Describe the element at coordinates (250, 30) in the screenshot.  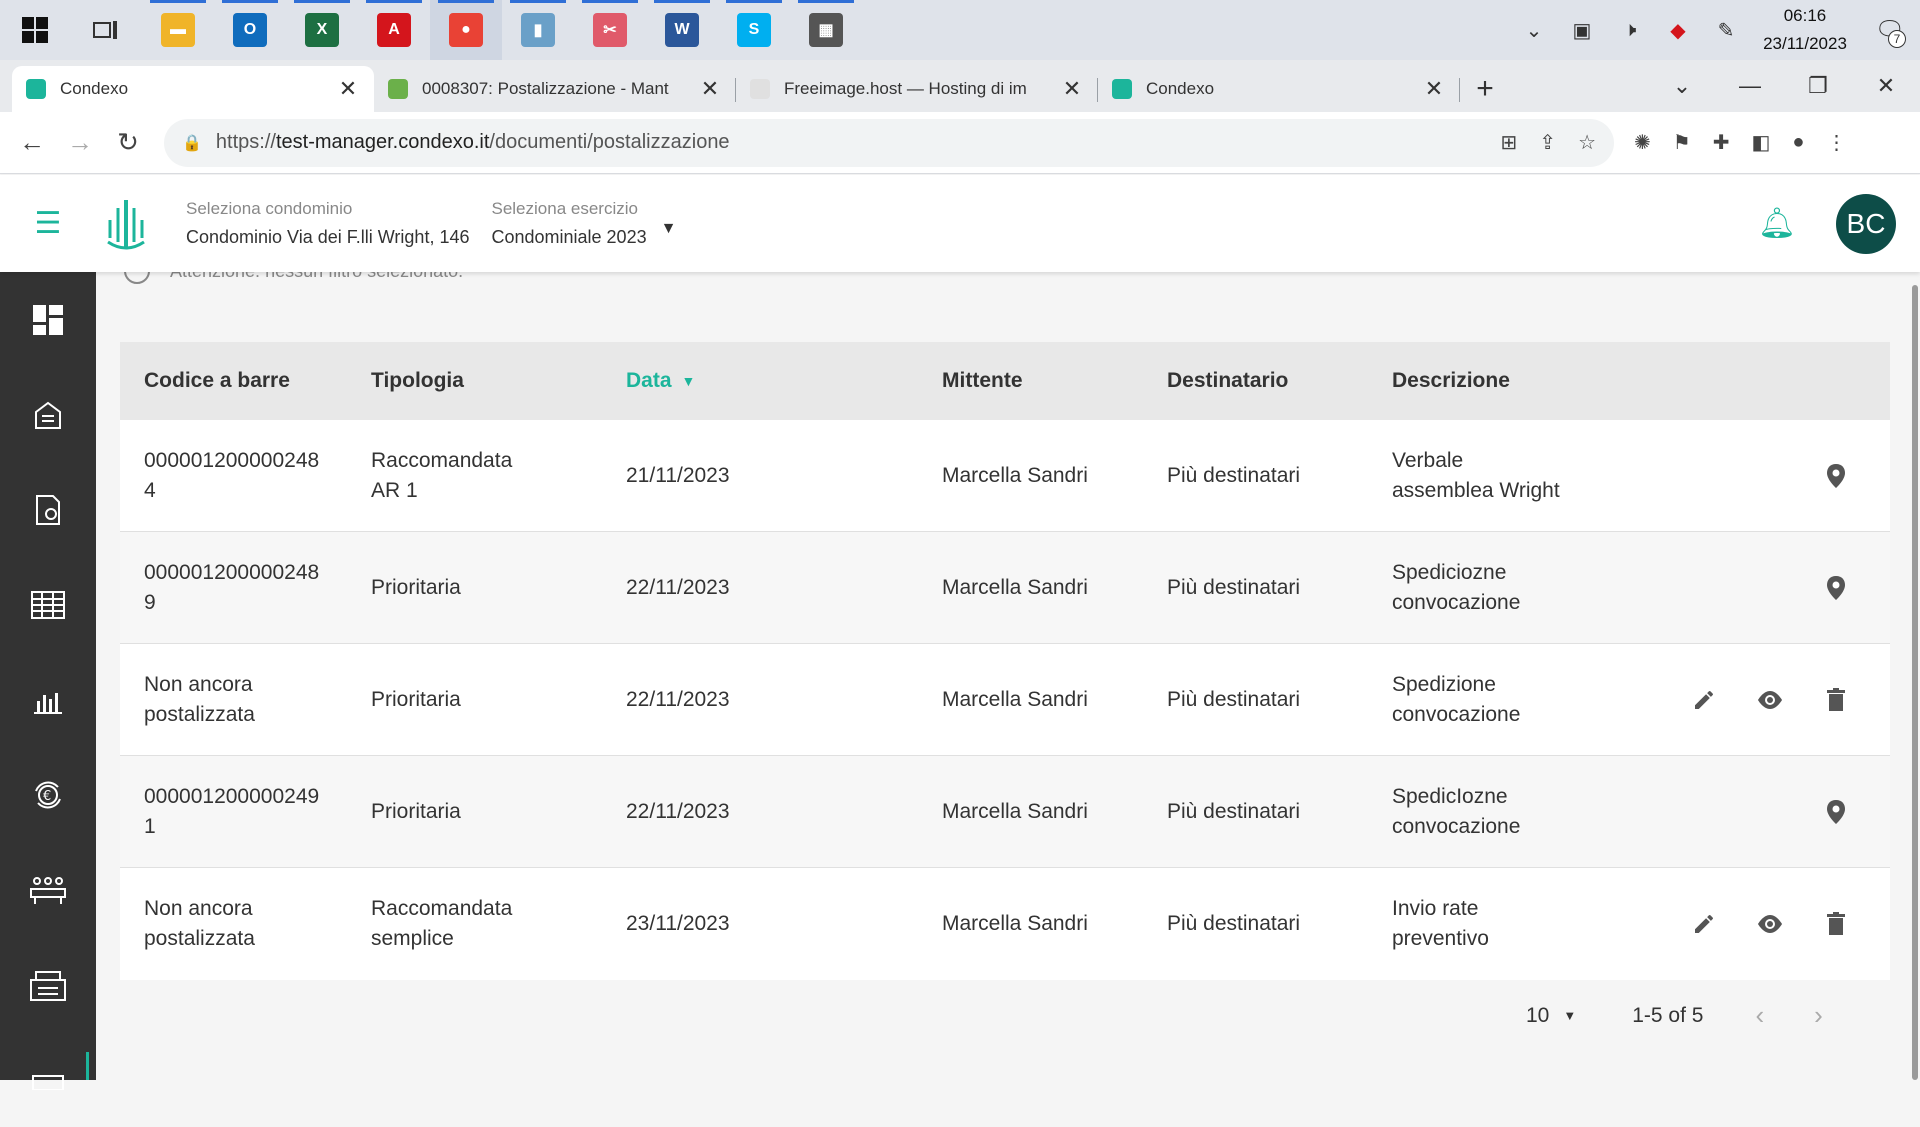
I see `taskbar-app: O` at that location.